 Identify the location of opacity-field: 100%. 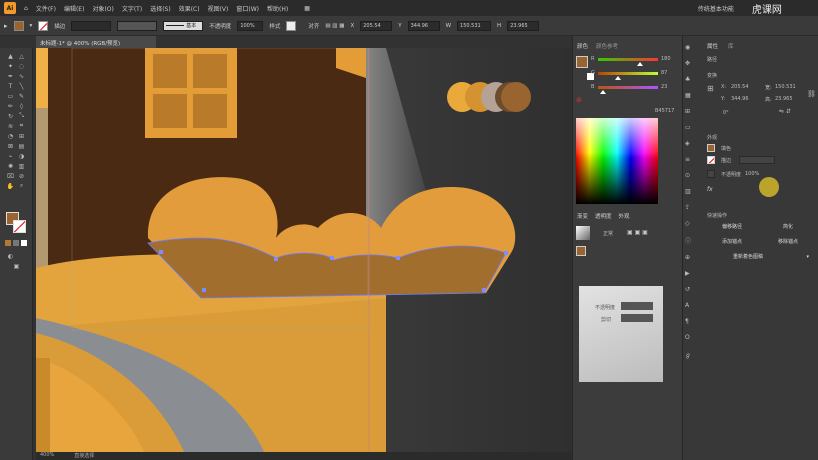
(250, 25).